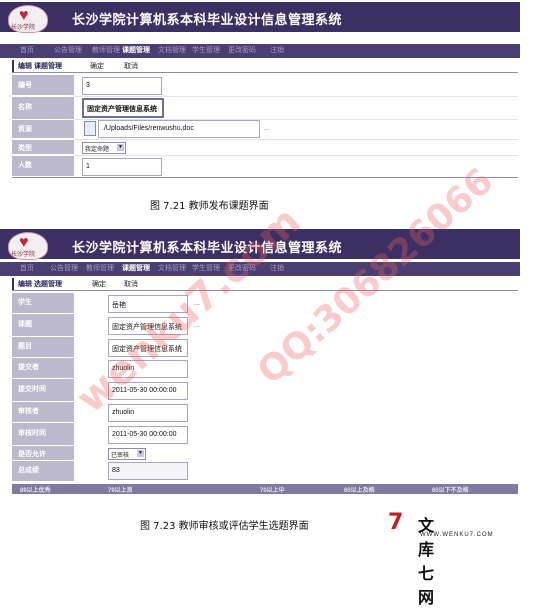 The image size is (539, 608). I want to click on caption-figure-7-23: 图 7.23 教师审核或评估学生选题界面, so click(224, 526).